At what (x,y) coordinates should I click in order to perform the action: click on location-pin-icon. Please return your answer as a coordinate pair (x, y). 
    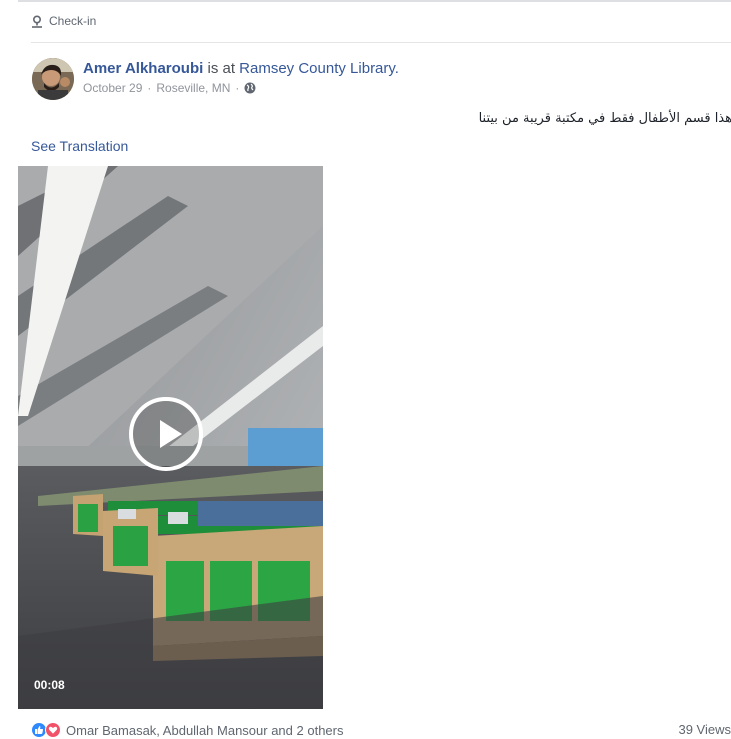
    Looking at the image, I should click on (37, 21).